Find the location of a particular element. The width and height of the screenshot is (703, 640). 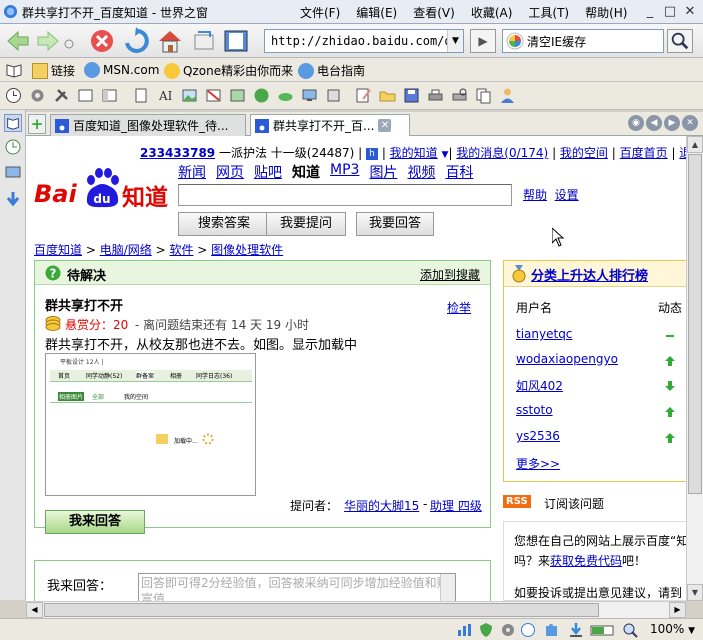

tab-prev-icon: ◀ is located at coordinates (654, 123).